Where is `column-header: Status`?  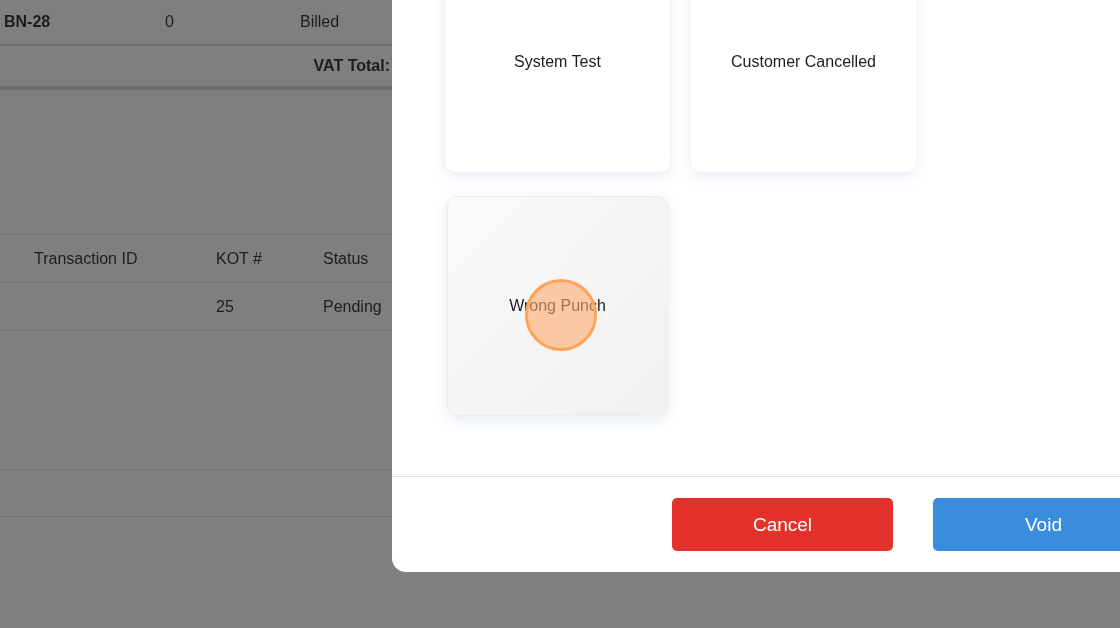 column-header: Status is located at coordinates (346, 258).